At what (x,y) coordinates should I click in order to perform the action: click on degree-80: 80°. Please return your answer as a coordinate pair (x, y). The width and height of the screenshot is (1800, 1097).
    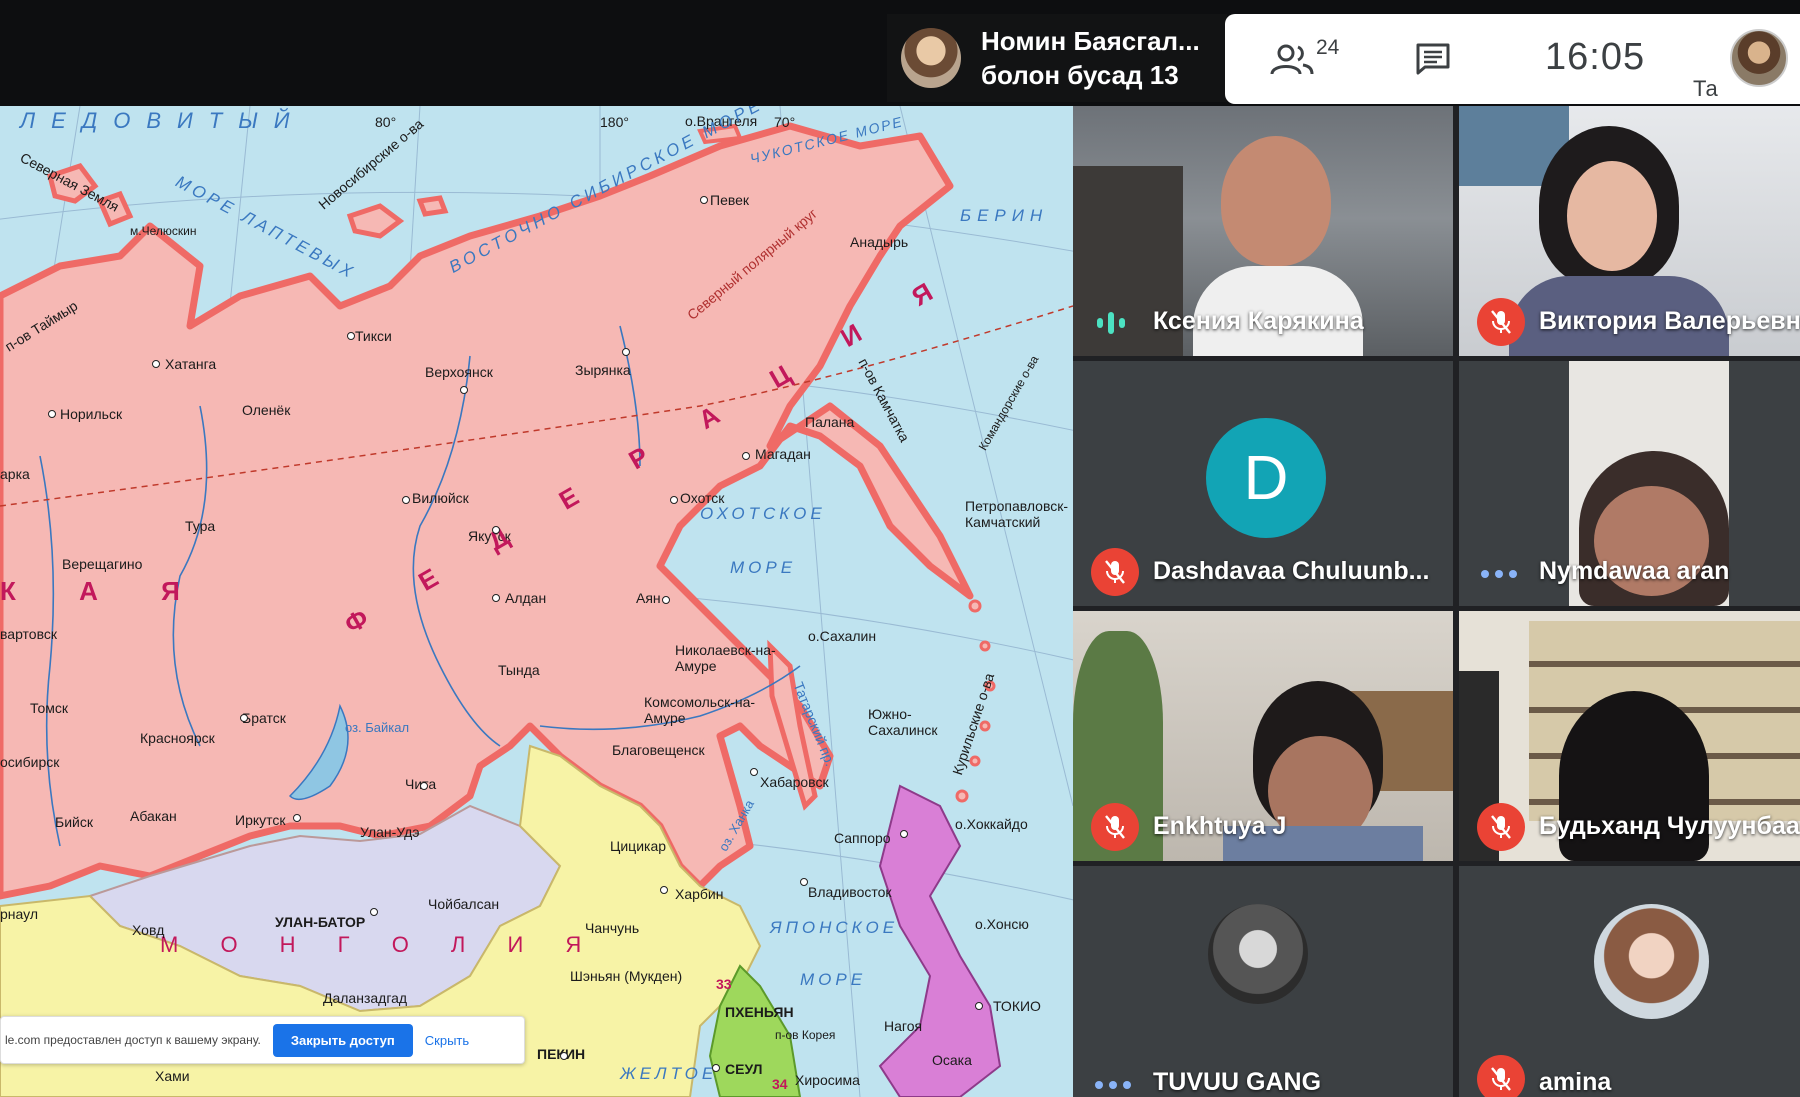
    Looking at the image, I should click on (386, 122).